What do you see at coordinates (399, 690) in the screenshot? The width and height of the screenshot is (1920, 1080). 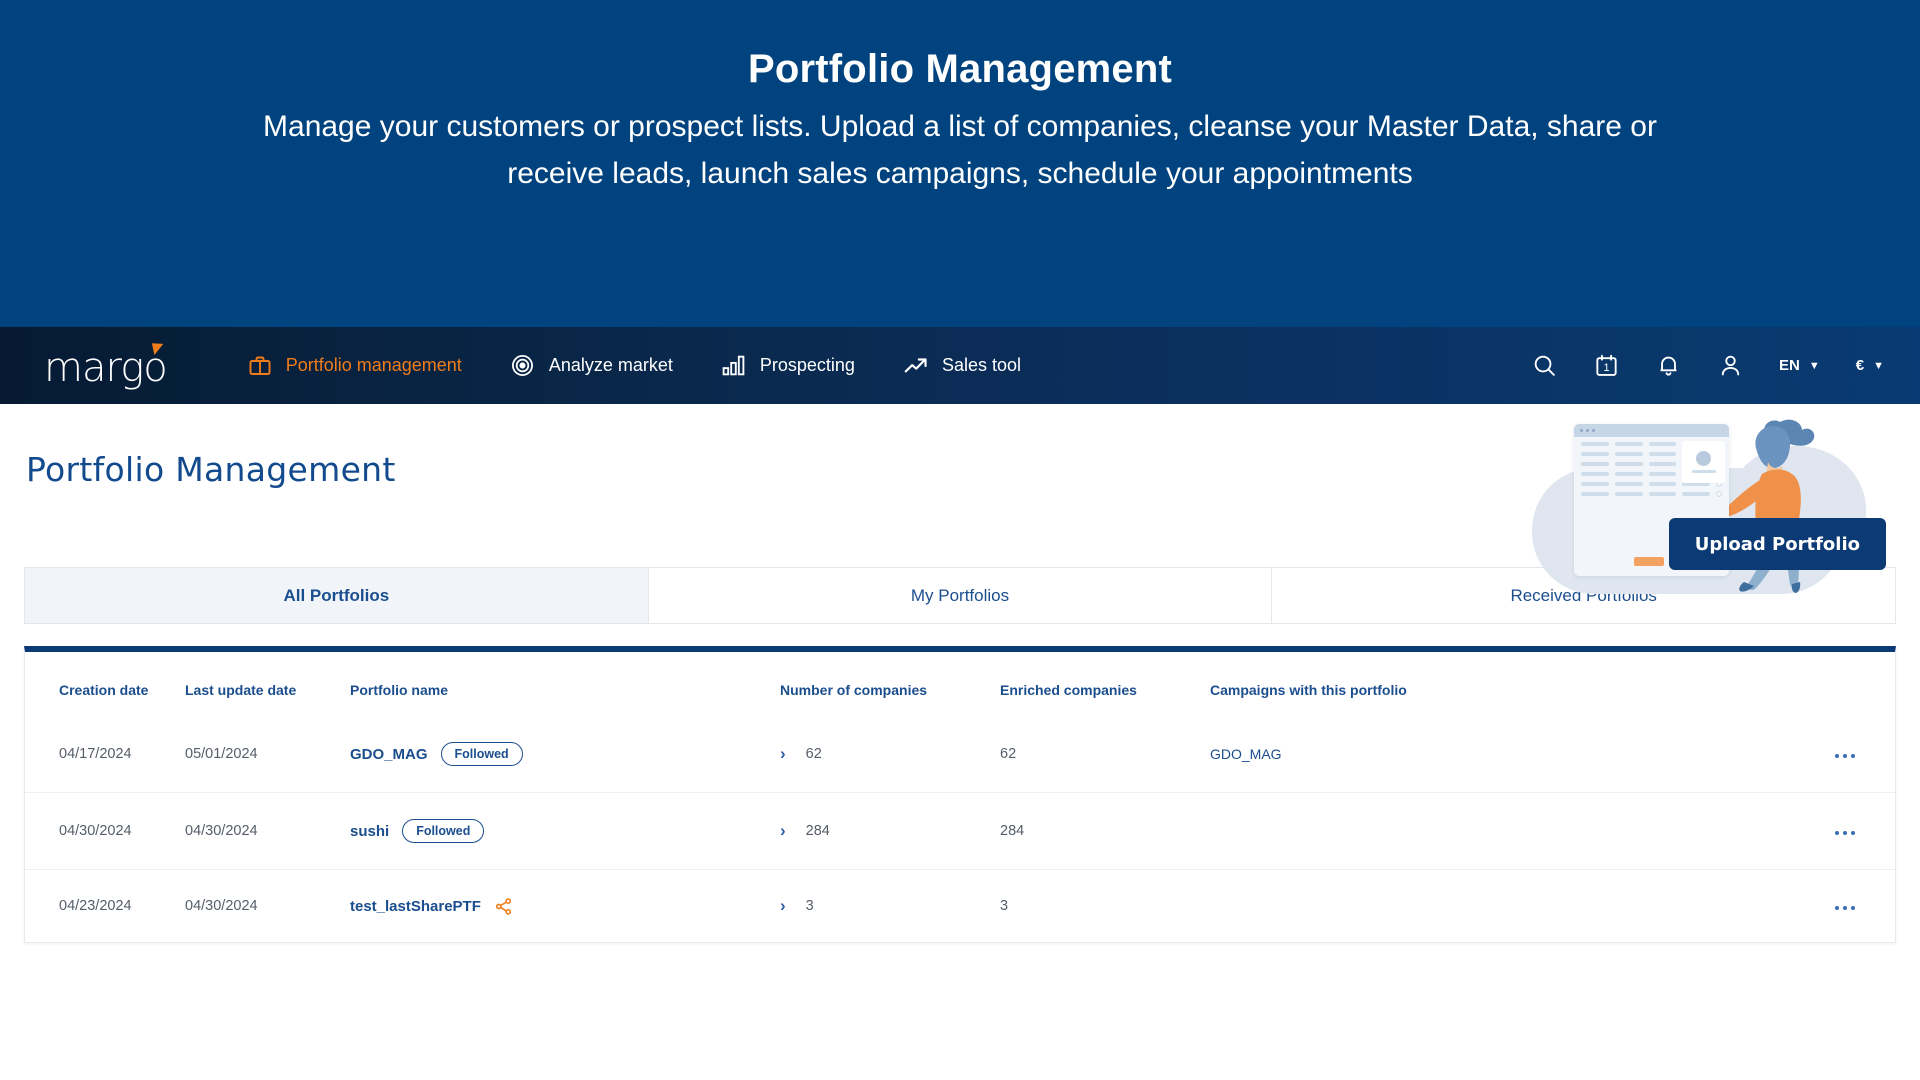 I see `column-header-portfolio-name: Portfolio name` at bounding box center [399, 690].